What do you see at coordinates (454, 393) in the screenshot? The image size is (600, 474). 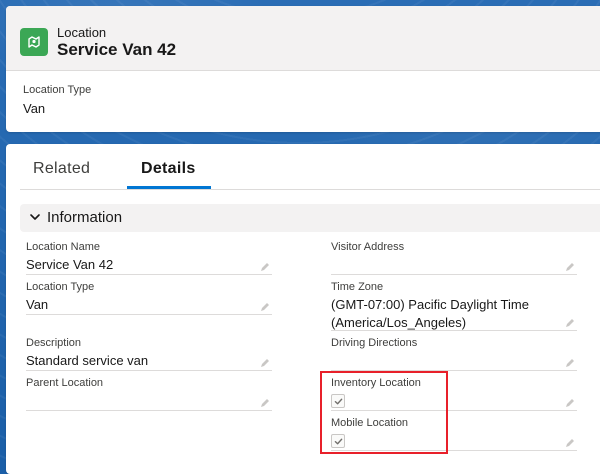 I see `field-inventory-location: Inventory Location` at bounding box center [454, 393].